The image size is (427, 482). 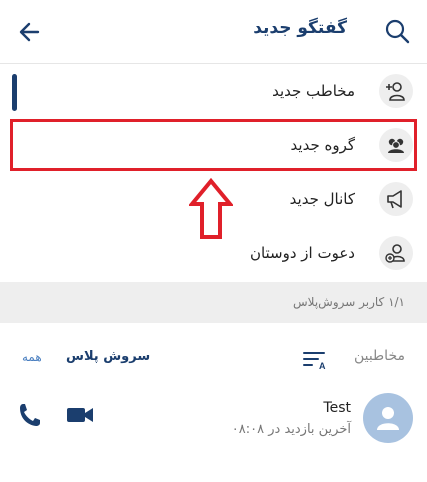 What do you see at coordinates (322, 199) in the screenshot?
I see `menu-item-label: کانال جدید` at bounding box center [322, 199].